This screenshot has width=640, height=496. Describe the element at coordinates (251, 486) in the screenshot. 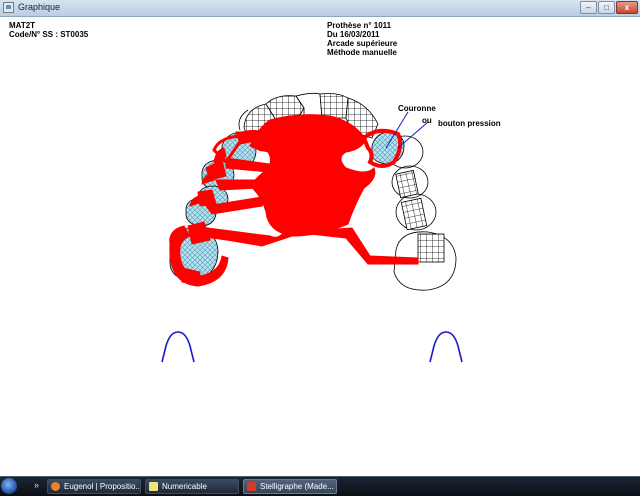

I see `tooth-app-icon` at that location.